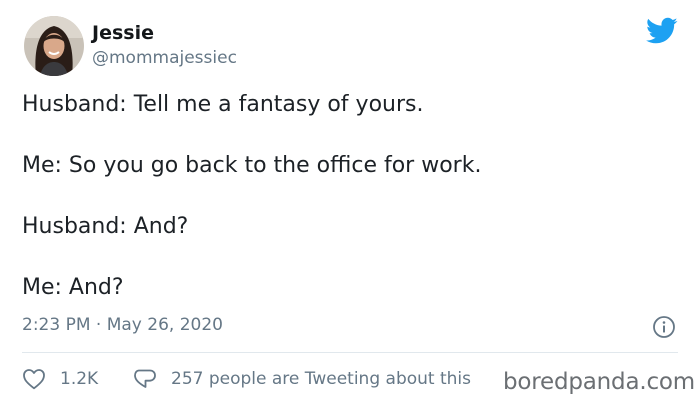 Image resolution: width=700 pixels, height=406 pixels. Describe the element at coordinates (73, 287) in the screenshot. I see `tweet-line: Me: And?` at that location.